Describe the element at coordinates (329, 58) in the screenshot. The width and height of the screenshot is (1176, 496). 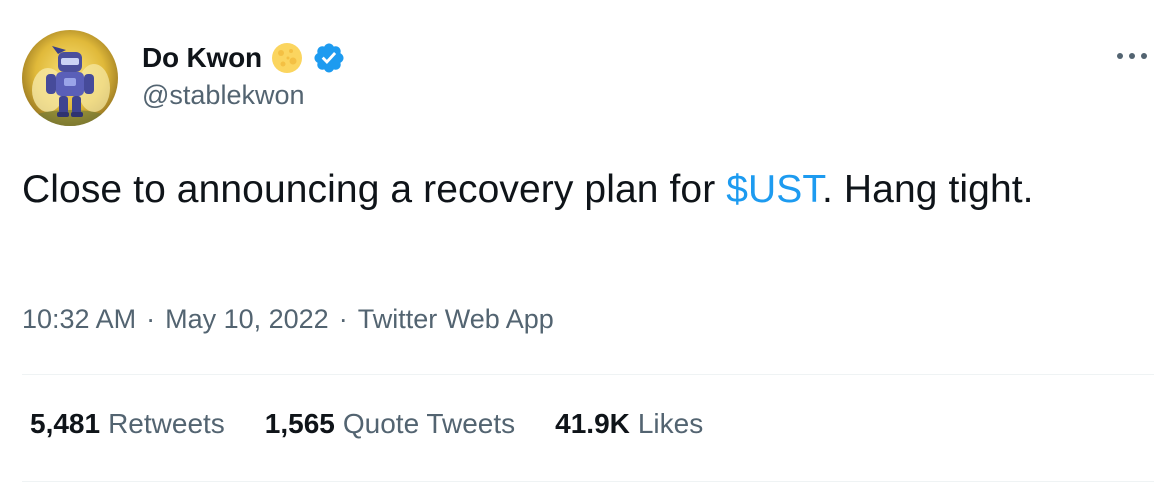
I see `verified-badge-icon` at that location.